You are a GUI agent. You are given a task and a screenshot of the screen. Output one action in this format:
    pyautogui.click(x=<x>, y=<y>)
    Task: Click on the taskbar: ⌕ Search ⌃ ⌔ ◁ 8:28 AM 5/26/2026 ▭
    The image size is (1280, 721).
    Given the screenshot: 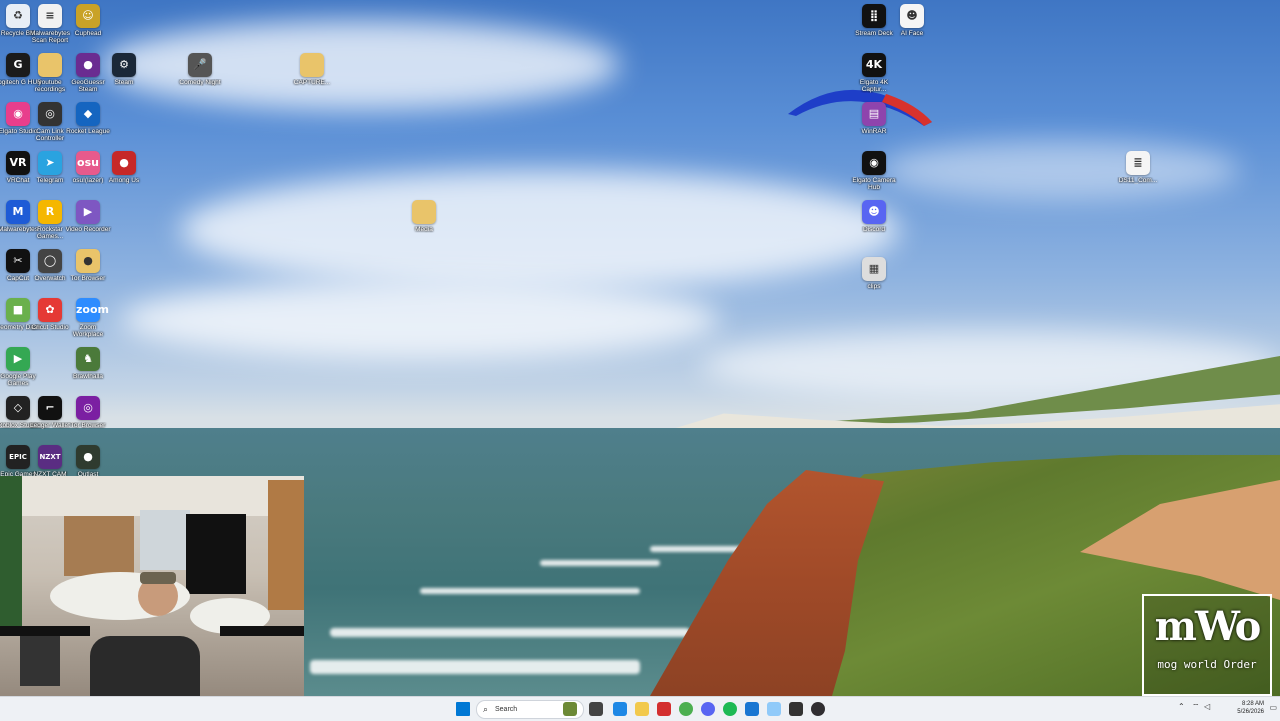 What is the action you would take?
    pyautogui.click(x=640, y=708)
    